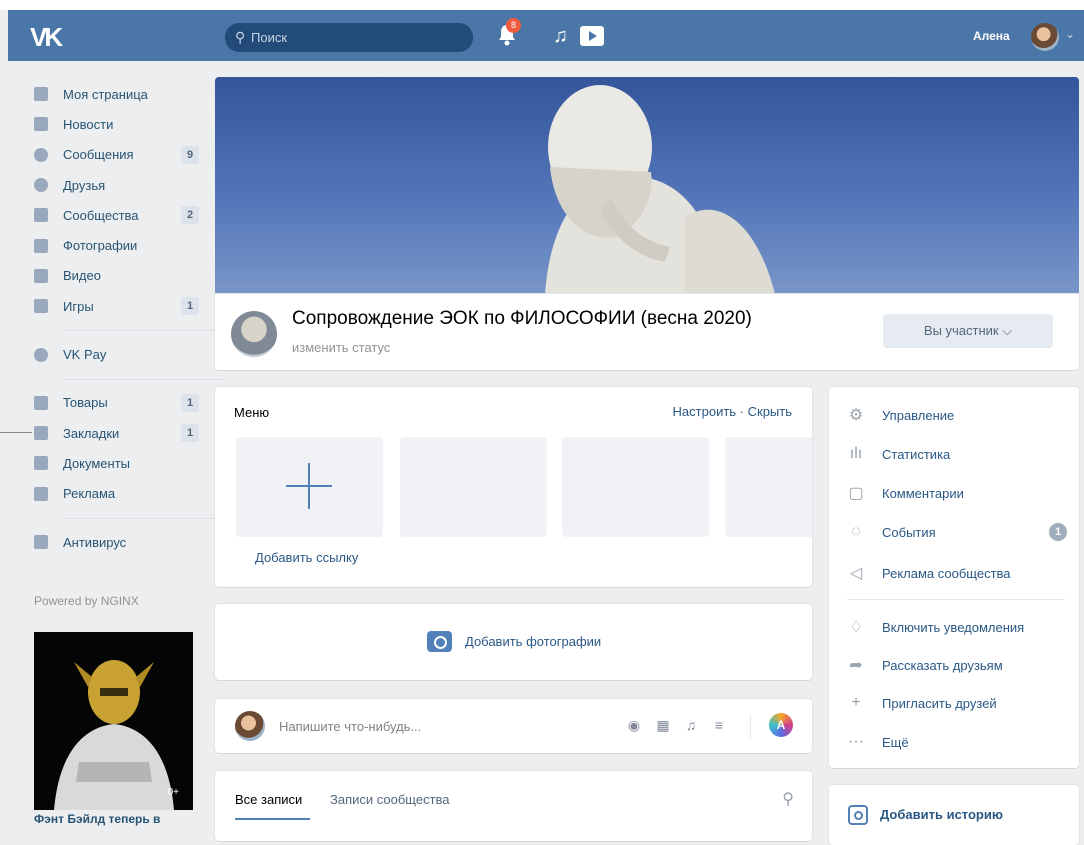 This screenshot has width=1084, height=845. What do you see at coordinates (858, 815) in the screenshot?
I see `instagram-camera-icon` at bounding box center [858, 815].